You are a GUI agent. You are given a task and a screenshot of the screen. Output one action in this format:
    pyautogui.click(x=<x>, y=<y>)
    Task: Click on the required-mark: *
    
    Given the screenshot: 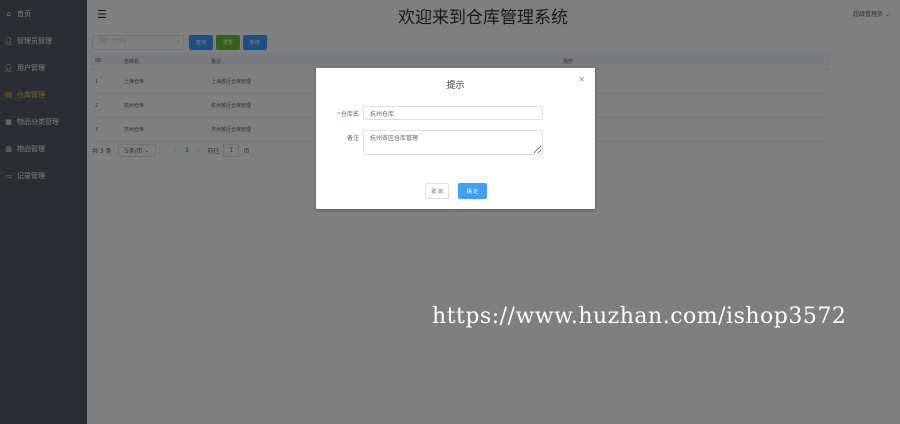 What is the action you would take?
    pyautogui.click(x=338, y=114)
    